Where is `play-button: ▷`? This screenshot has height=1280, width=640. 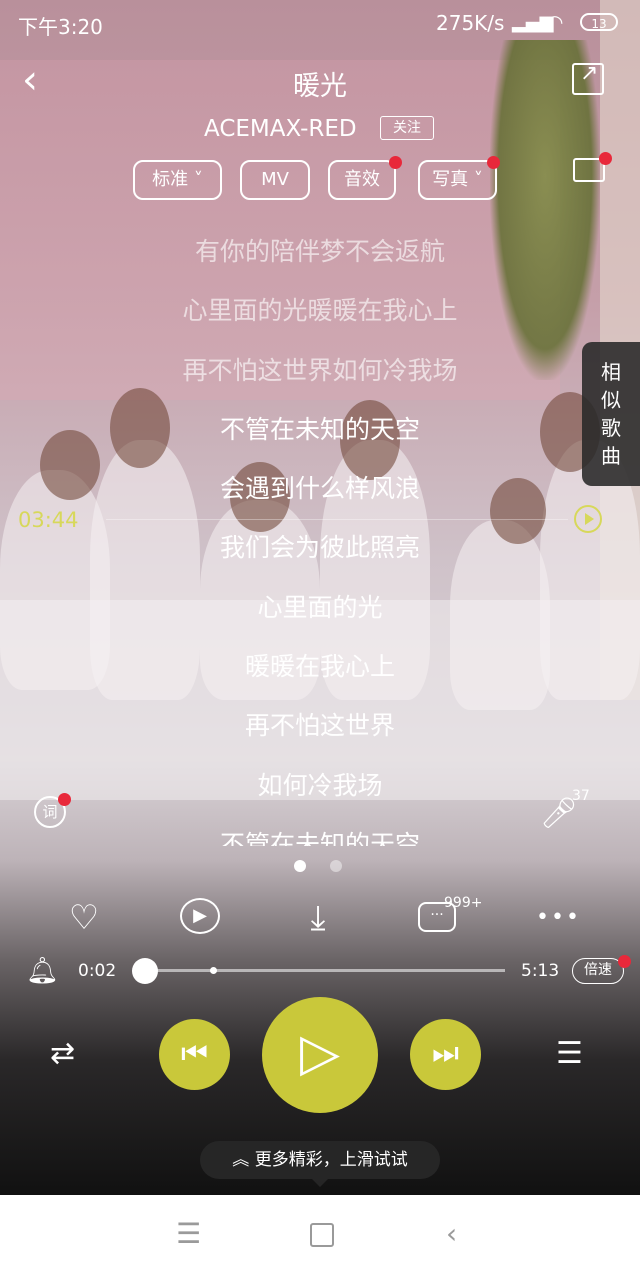
play-button: ▷ is located at coordinates (320, 1055).